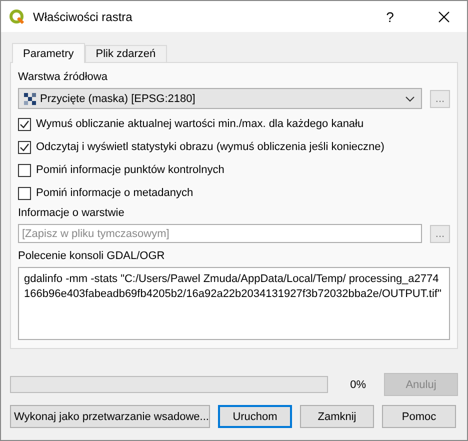 The height and width of the screenshot is (441, 468). I want to click on checkbox-label: Wymuś obliczanie aktualnej wartości min./max. dla każdego kanału, so click(200, 124).